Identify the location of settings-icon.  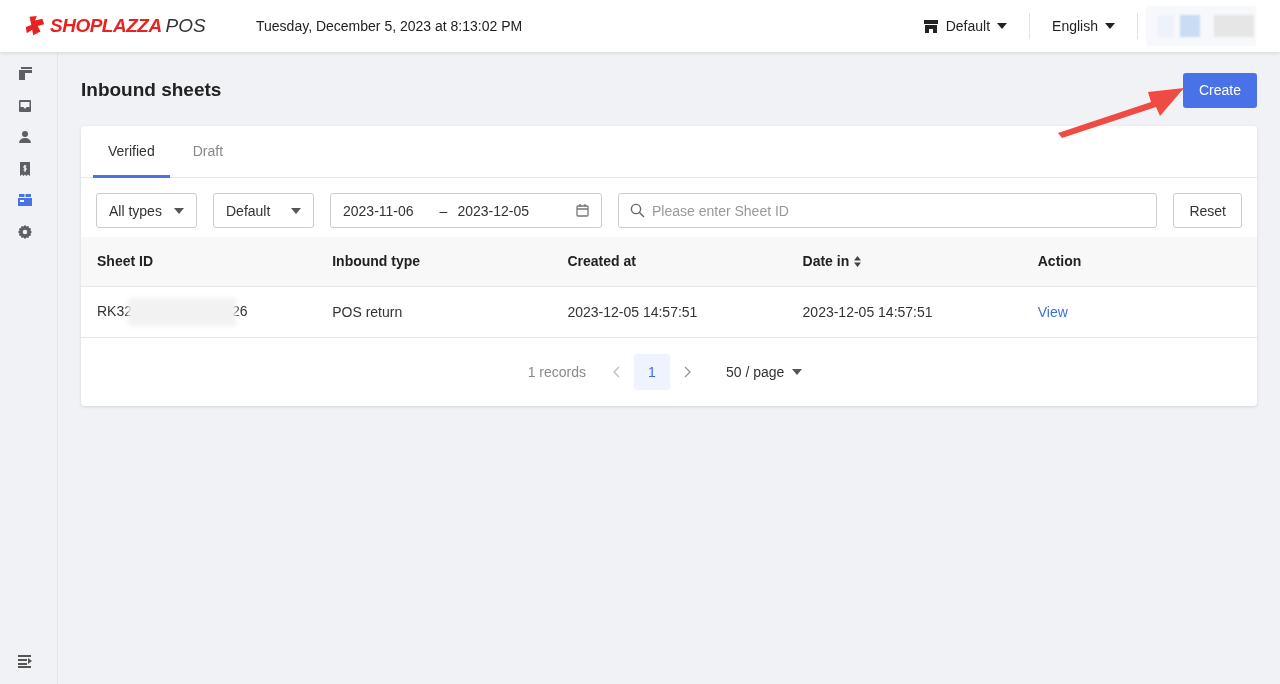
(24, 231).